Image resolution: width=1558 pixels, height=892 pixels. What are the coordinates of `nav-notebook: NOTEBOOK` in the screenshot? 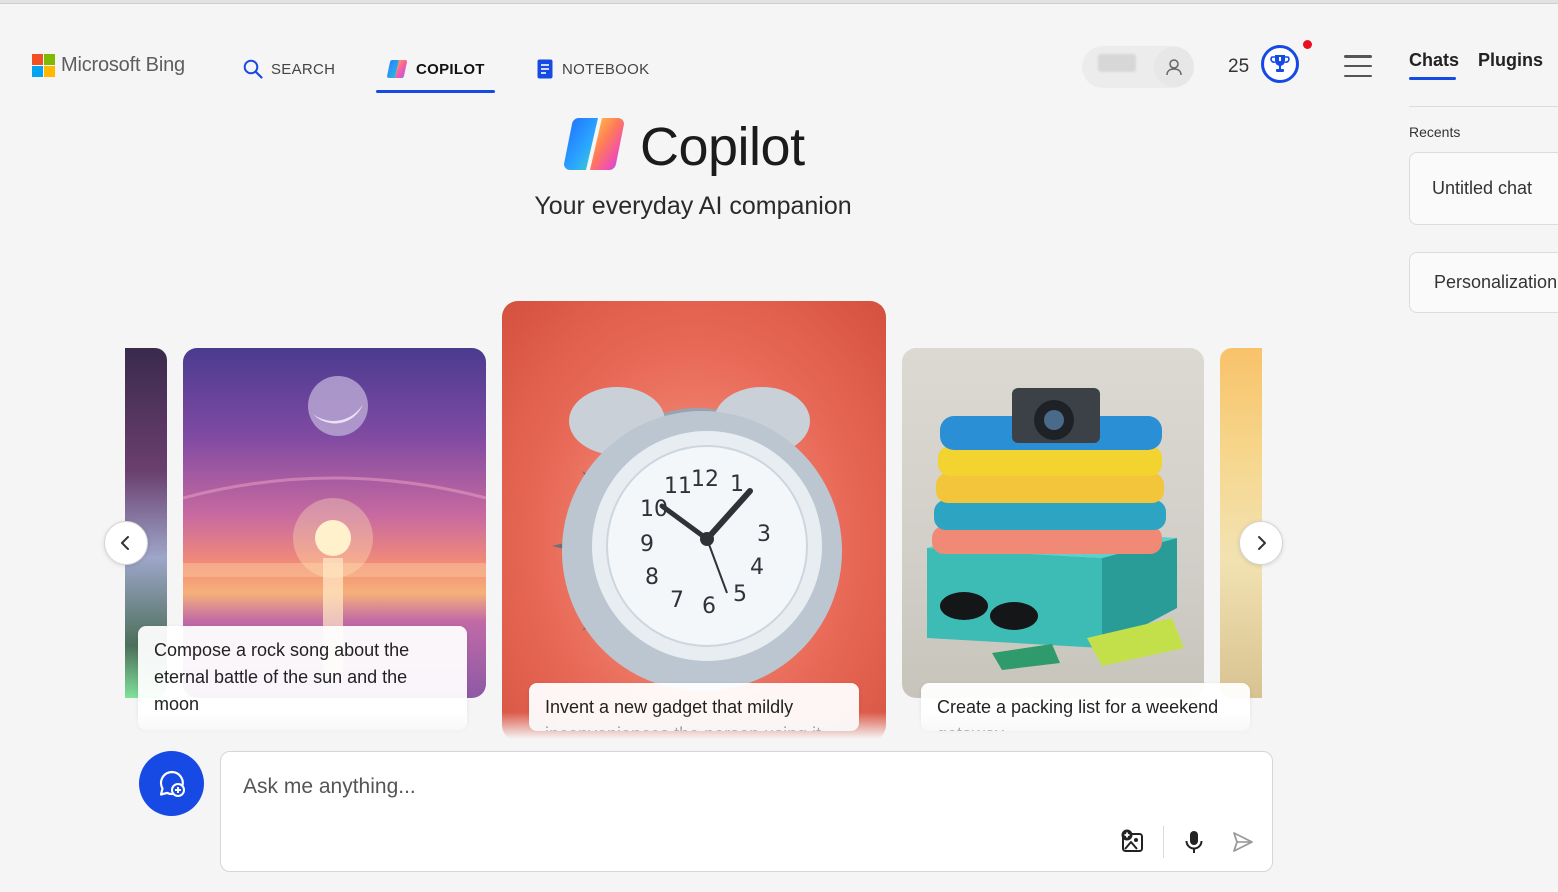 It's located at (592, 69).